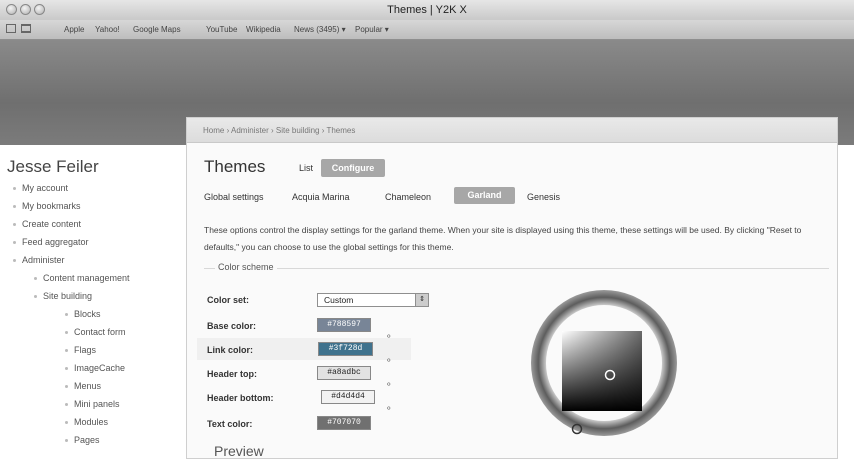  I want to click on lightness-overlay, so click(602, 371).